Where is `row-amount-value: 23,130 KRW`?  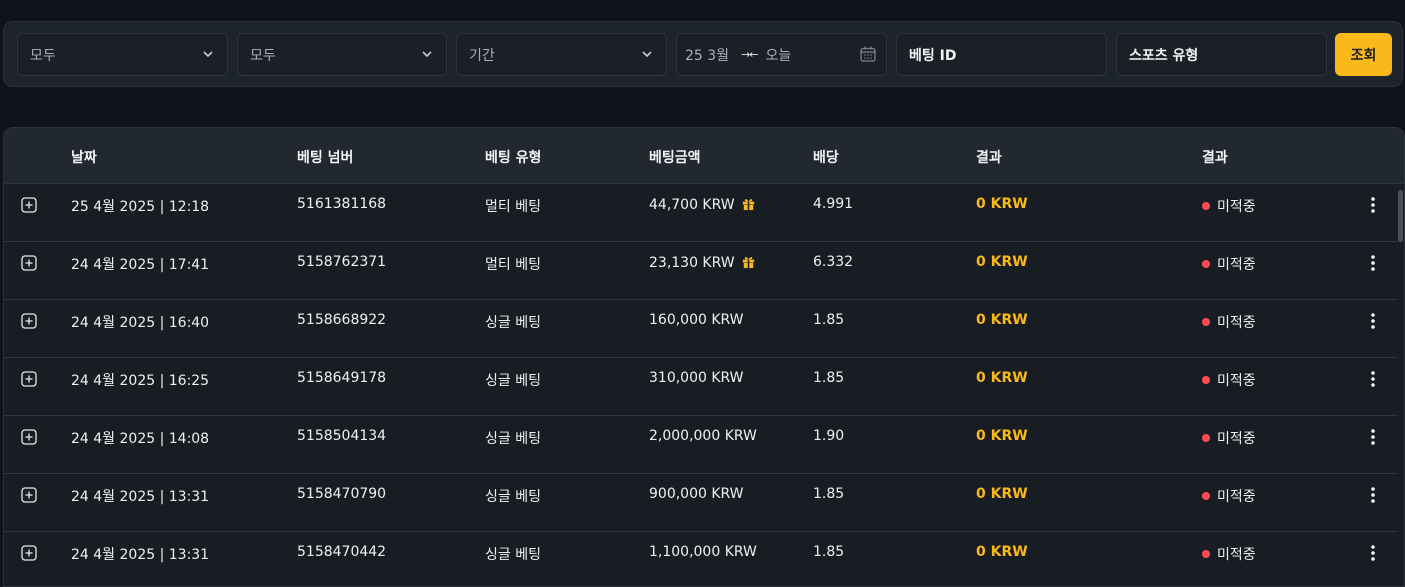 row-amount-value: 23,130 KRW is located at coordinates (692, 263).